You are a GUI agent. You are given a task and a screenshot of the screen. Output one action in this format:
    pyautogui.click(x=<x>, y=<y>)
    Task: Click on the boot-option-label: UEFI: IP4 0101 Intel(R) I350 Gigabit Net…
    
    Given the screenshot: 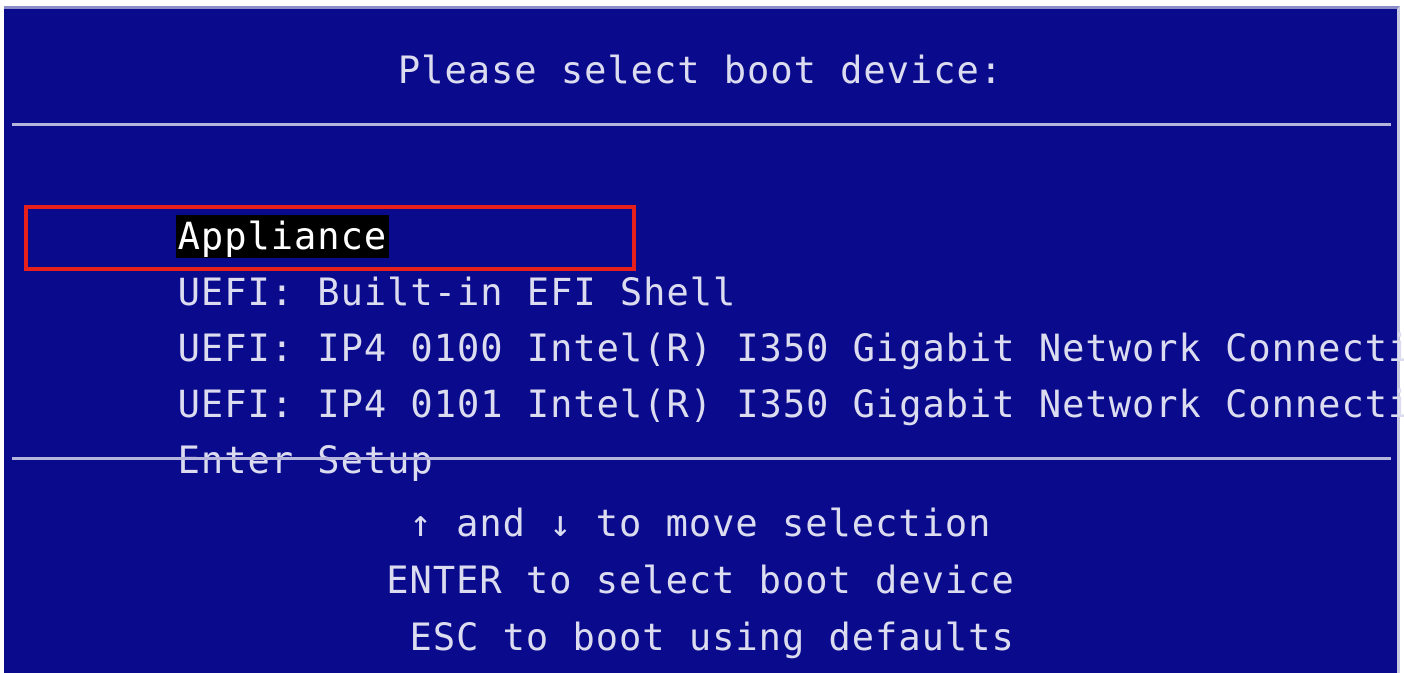 What is the action you would take?
    pyautogui.click(x=790, y=404)
    